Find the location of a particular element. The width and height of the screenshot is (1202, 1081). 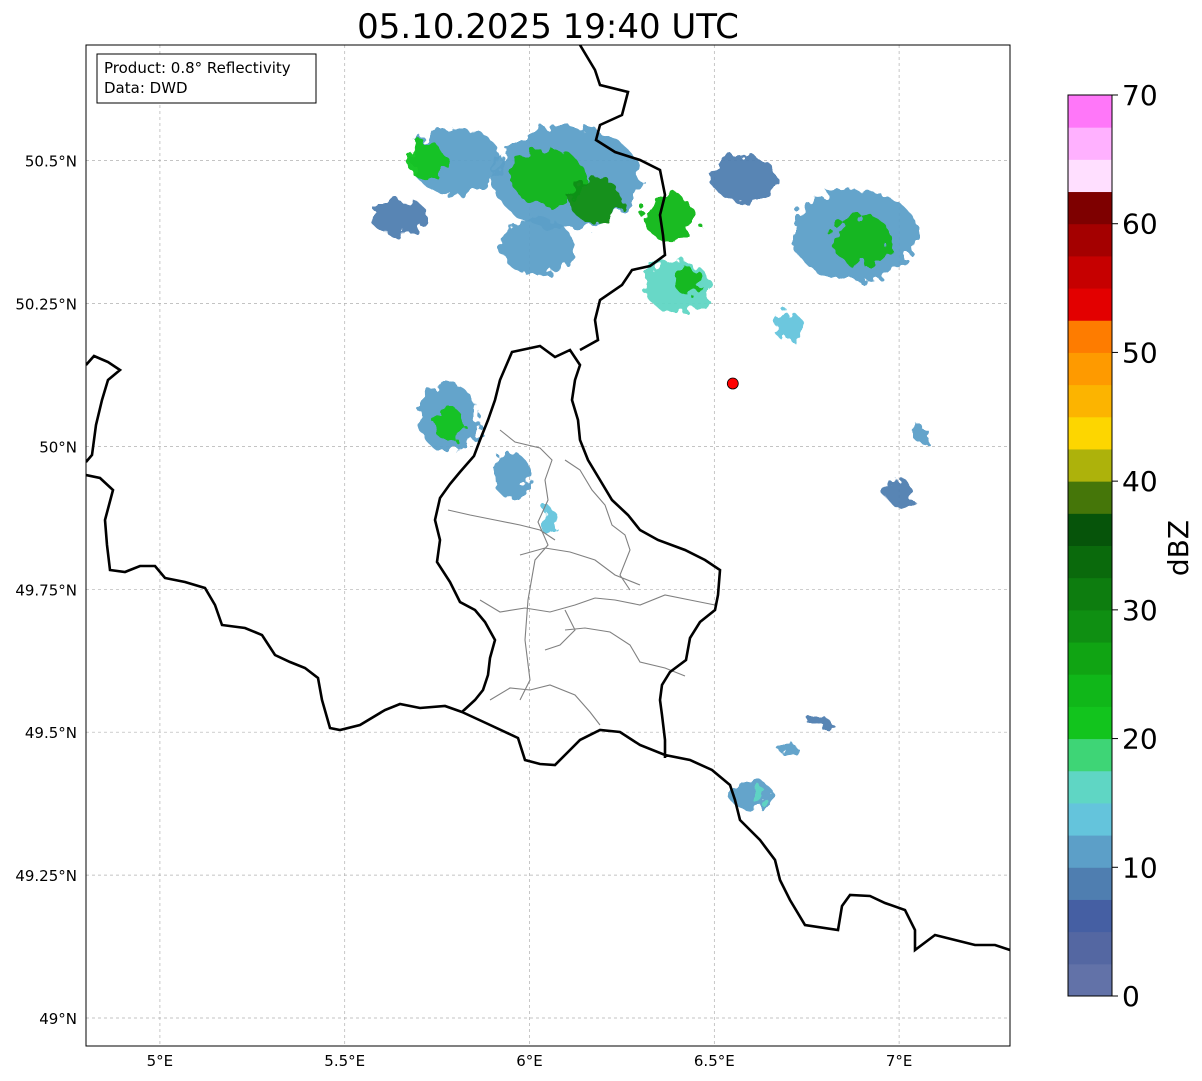

colorbar-label: dBZ is located at coordinates (1178, 548).